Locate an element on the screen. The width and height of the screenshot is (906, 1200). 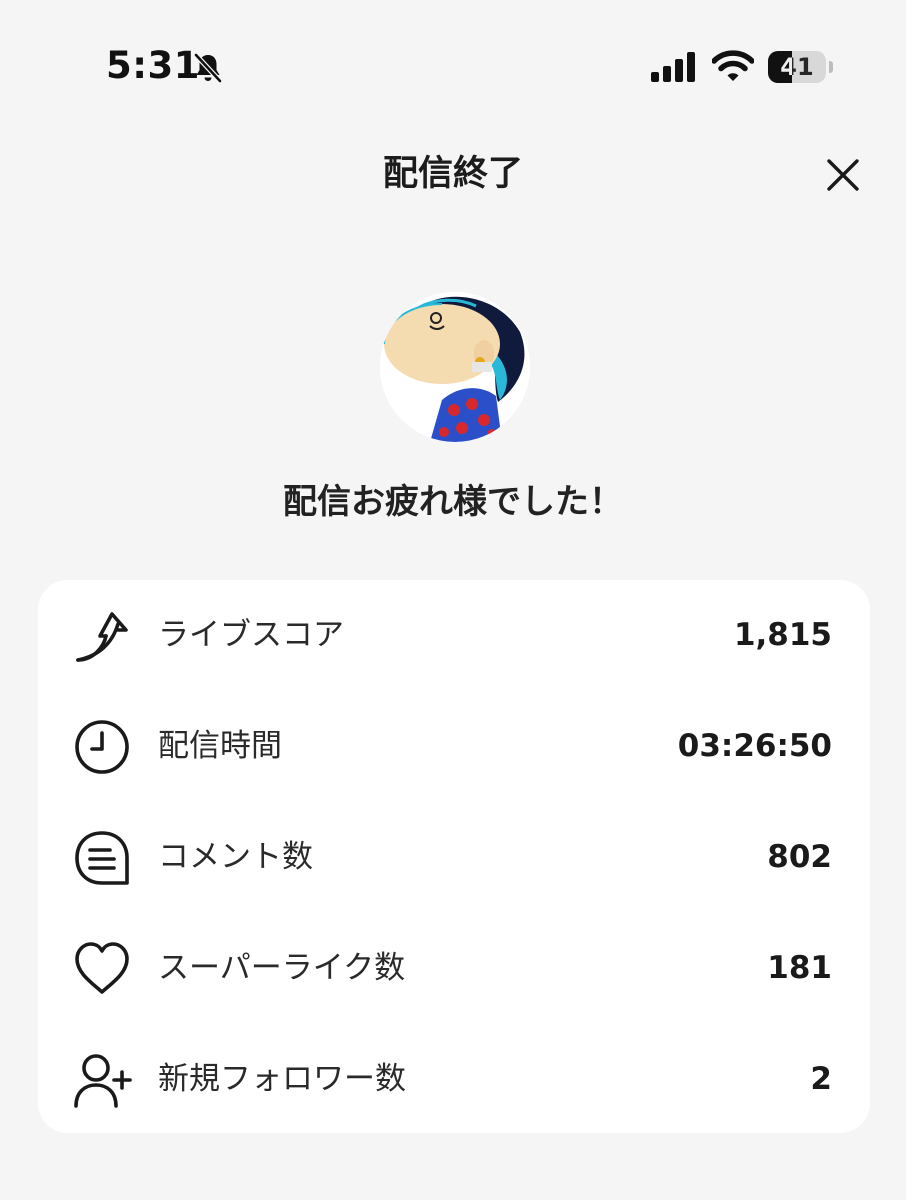
status-bar: 5:31 41 is located at coordinates (453, 60).